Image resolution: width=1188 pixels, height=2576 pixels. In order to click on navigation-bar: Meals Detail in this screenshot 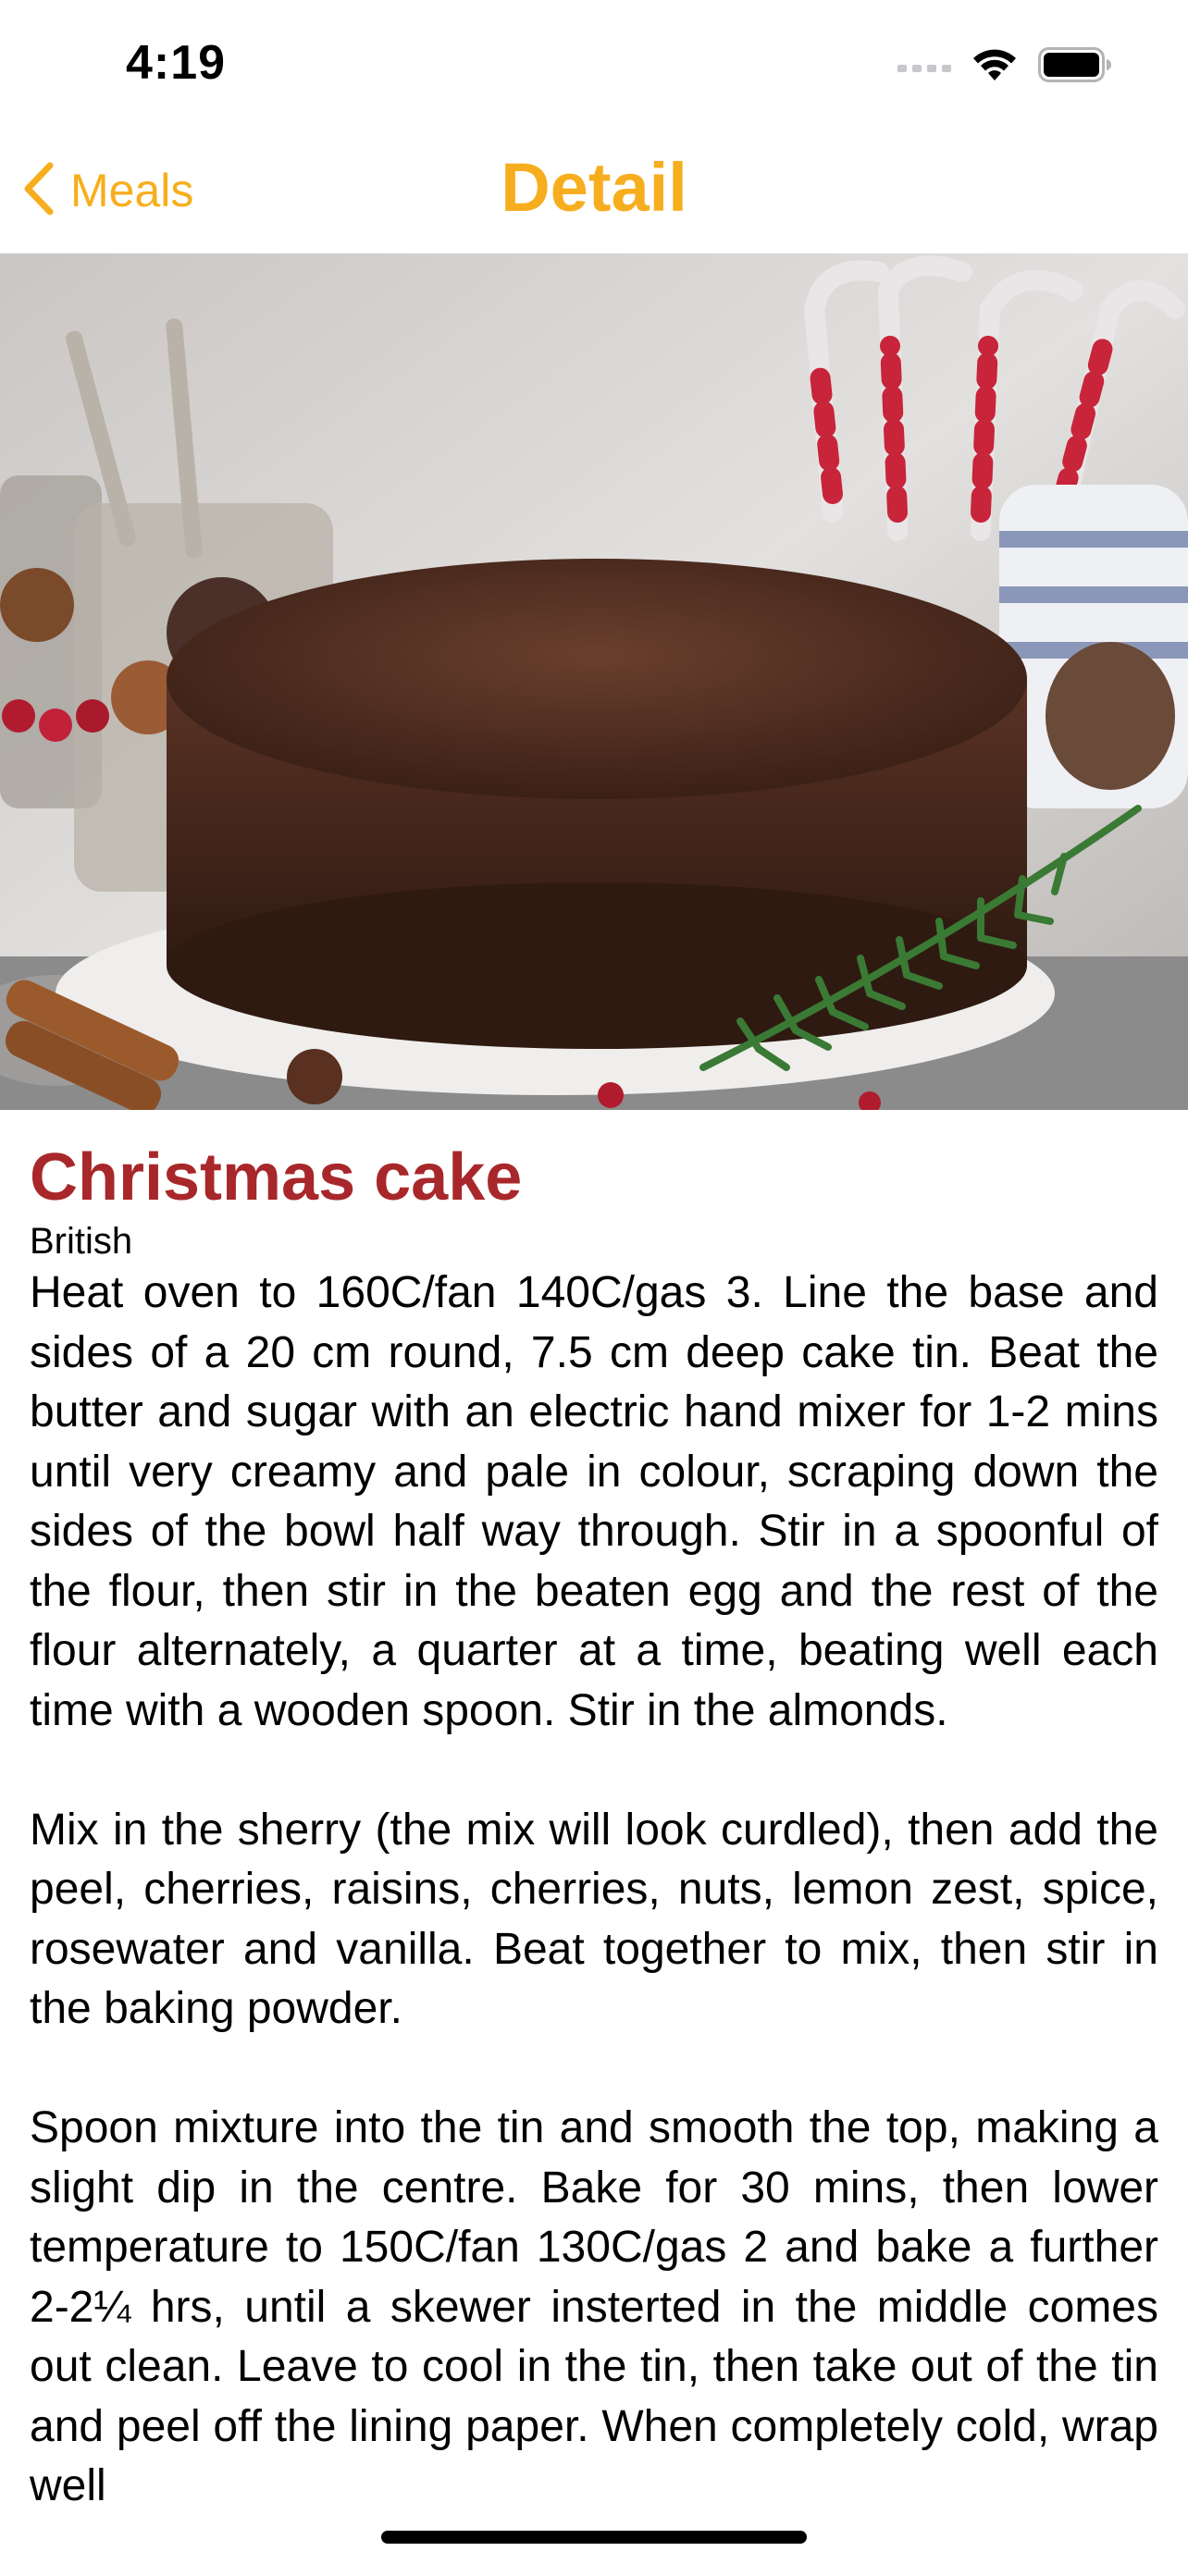, I will do `click(594, 191)`.